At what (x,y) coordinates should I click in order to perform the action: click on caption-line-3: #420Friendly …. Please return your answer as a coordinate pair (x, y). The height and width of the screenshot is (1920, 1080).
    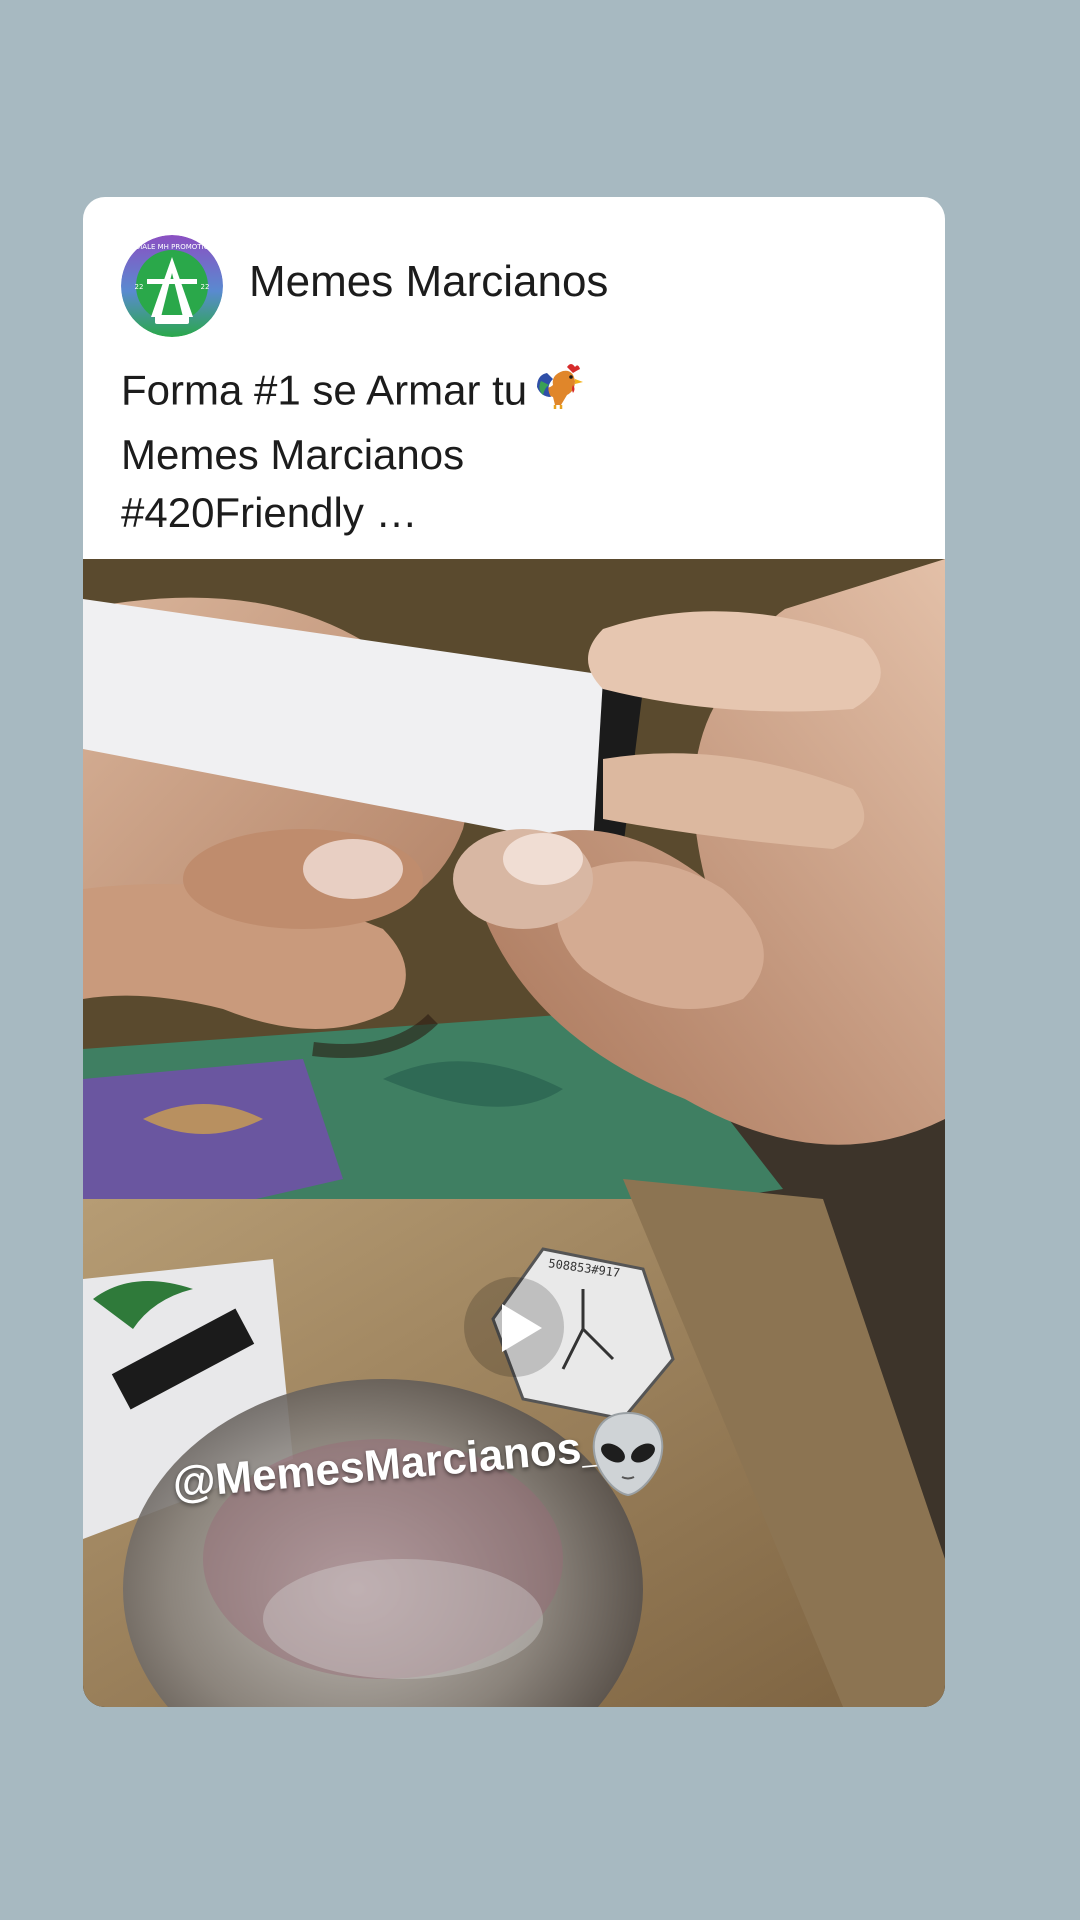
    Looking at the image, I should click on (511, 513).